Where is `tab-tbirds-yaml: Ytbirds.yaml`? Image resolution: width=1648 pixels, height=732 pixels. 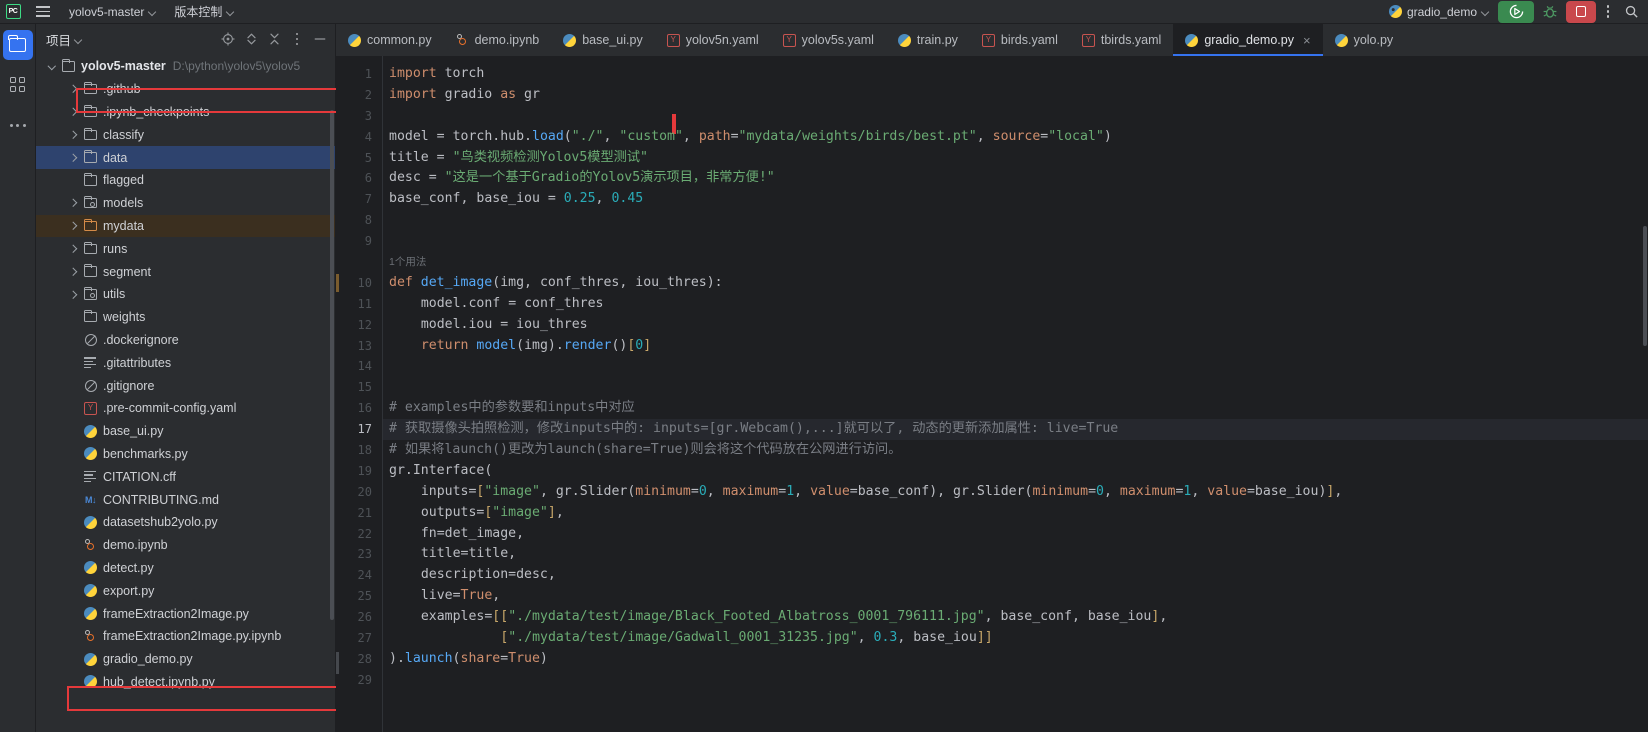 tab-tbirds-yaml: Ytbirds.yaml is located at coordinates (1121, 40).